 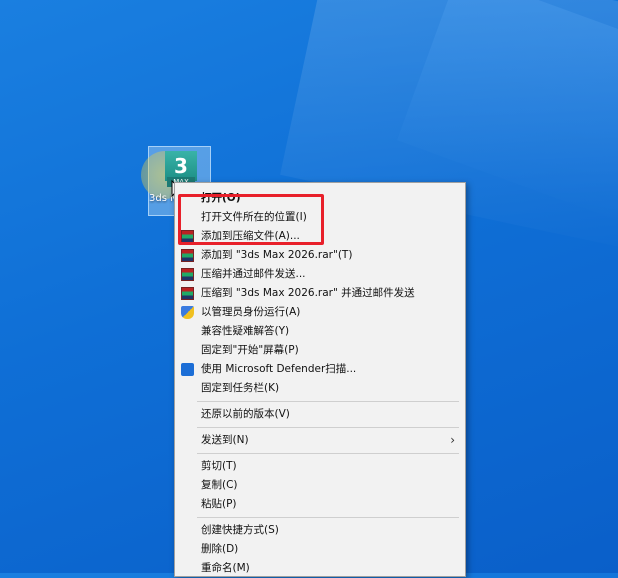 What do you see at coordinates (225, 568) in the screenshot?
I see `menu-item-label: 重命名(M)` at bounding box center [225, 568].